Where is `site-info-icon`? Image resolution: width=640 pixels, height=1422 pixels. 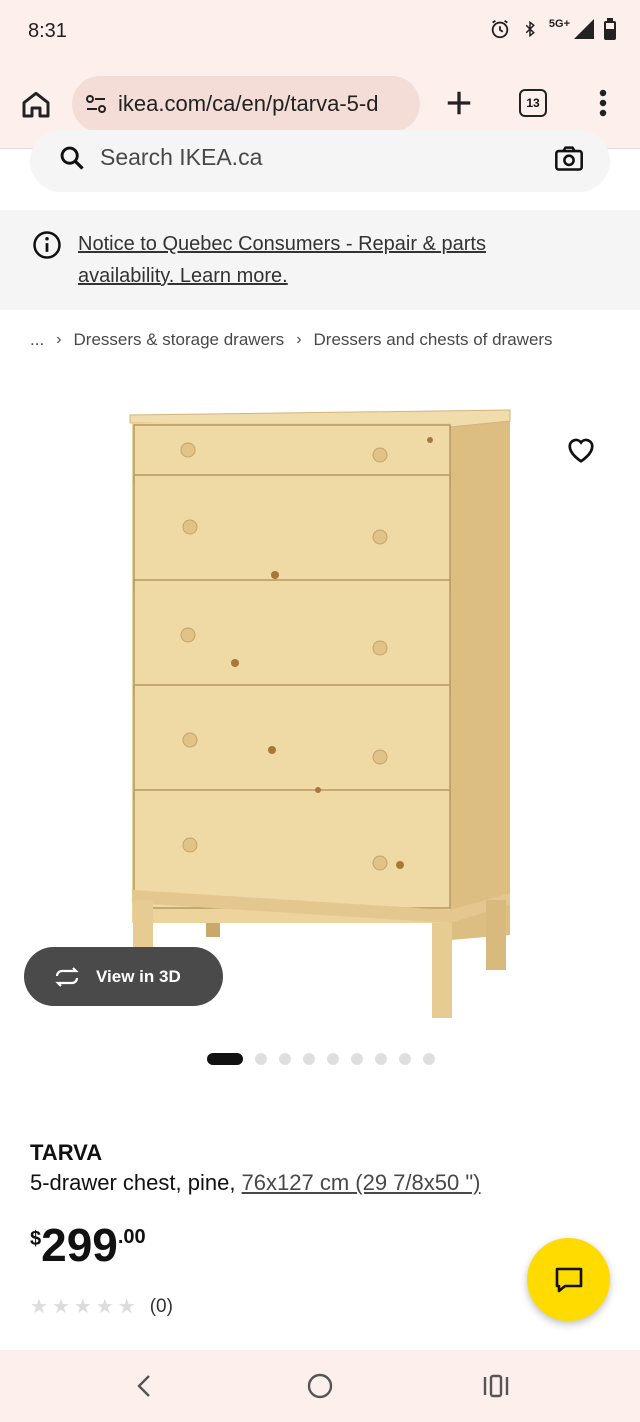
site-info-icon is located at coordinates (96, 104).